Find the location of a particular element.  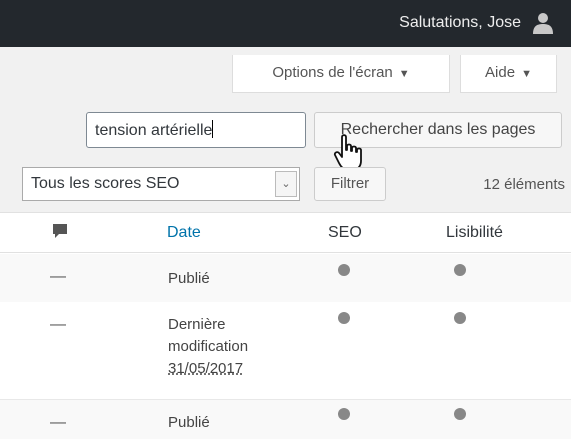

column-header-seo: SEO is located at coordinates (345, 232).